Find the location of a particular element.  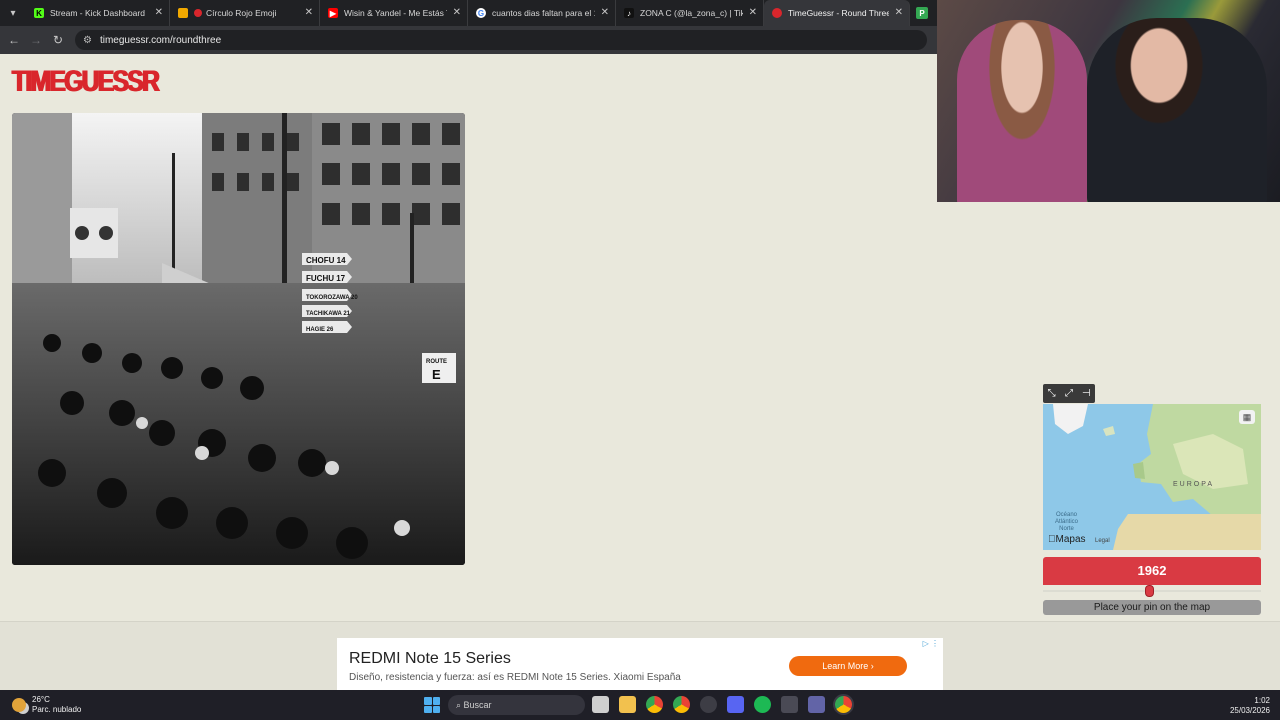

youtube-icon: ▶ is located at coordinates (333, 13).